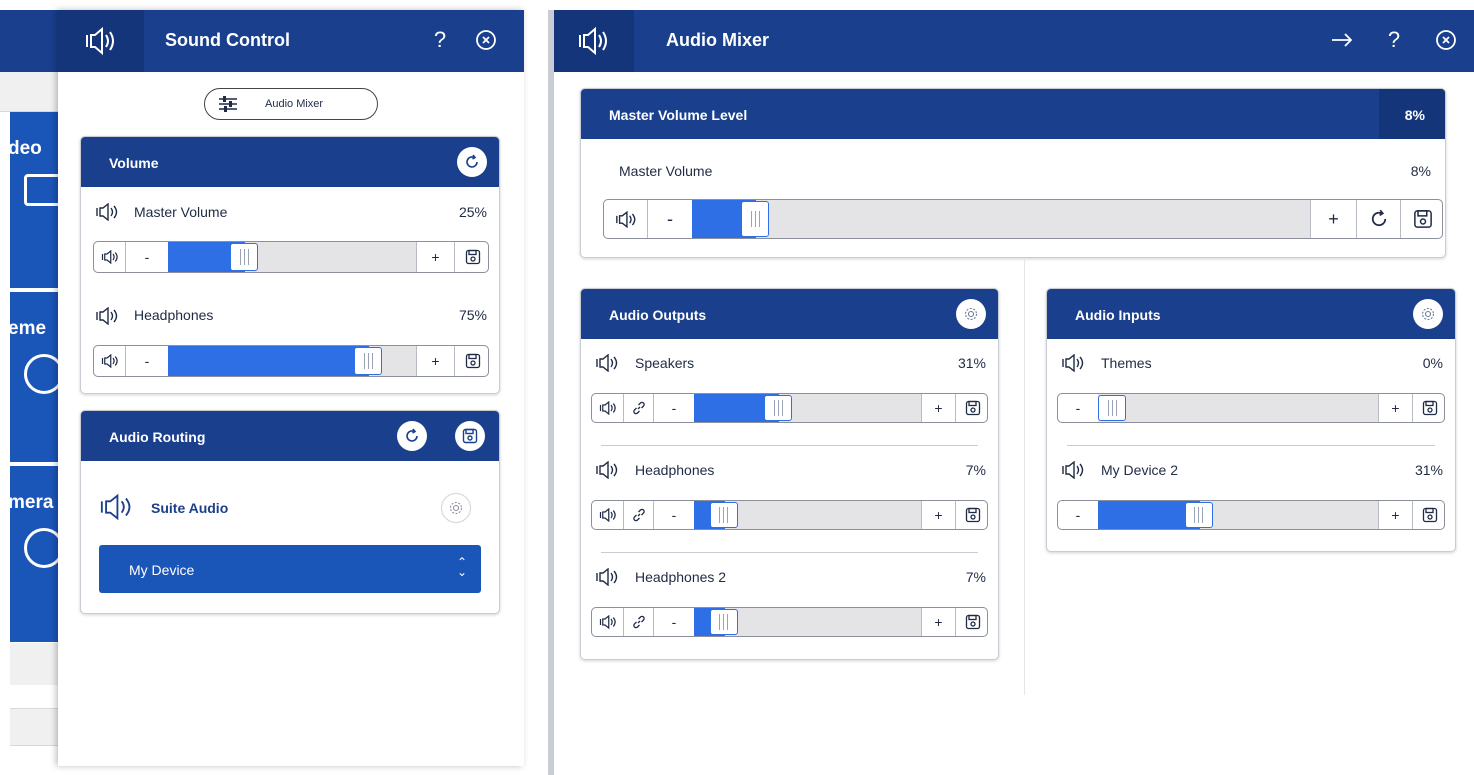 Image resolution: width=1474 pixels, height=775 pixels. I want to click on row-divider, so click(789, 445).